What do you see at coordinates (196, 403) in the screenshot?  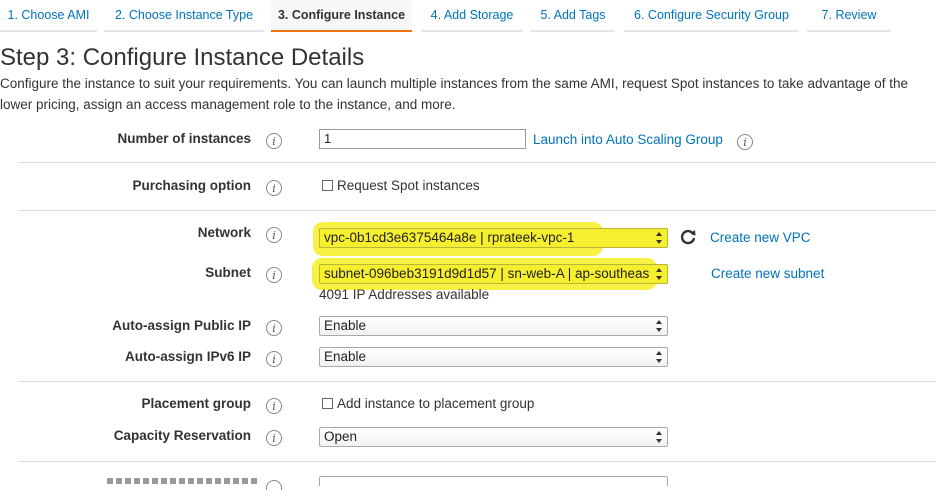 I see `placement-group-label: Placement group` at bounding box center [196, 403].